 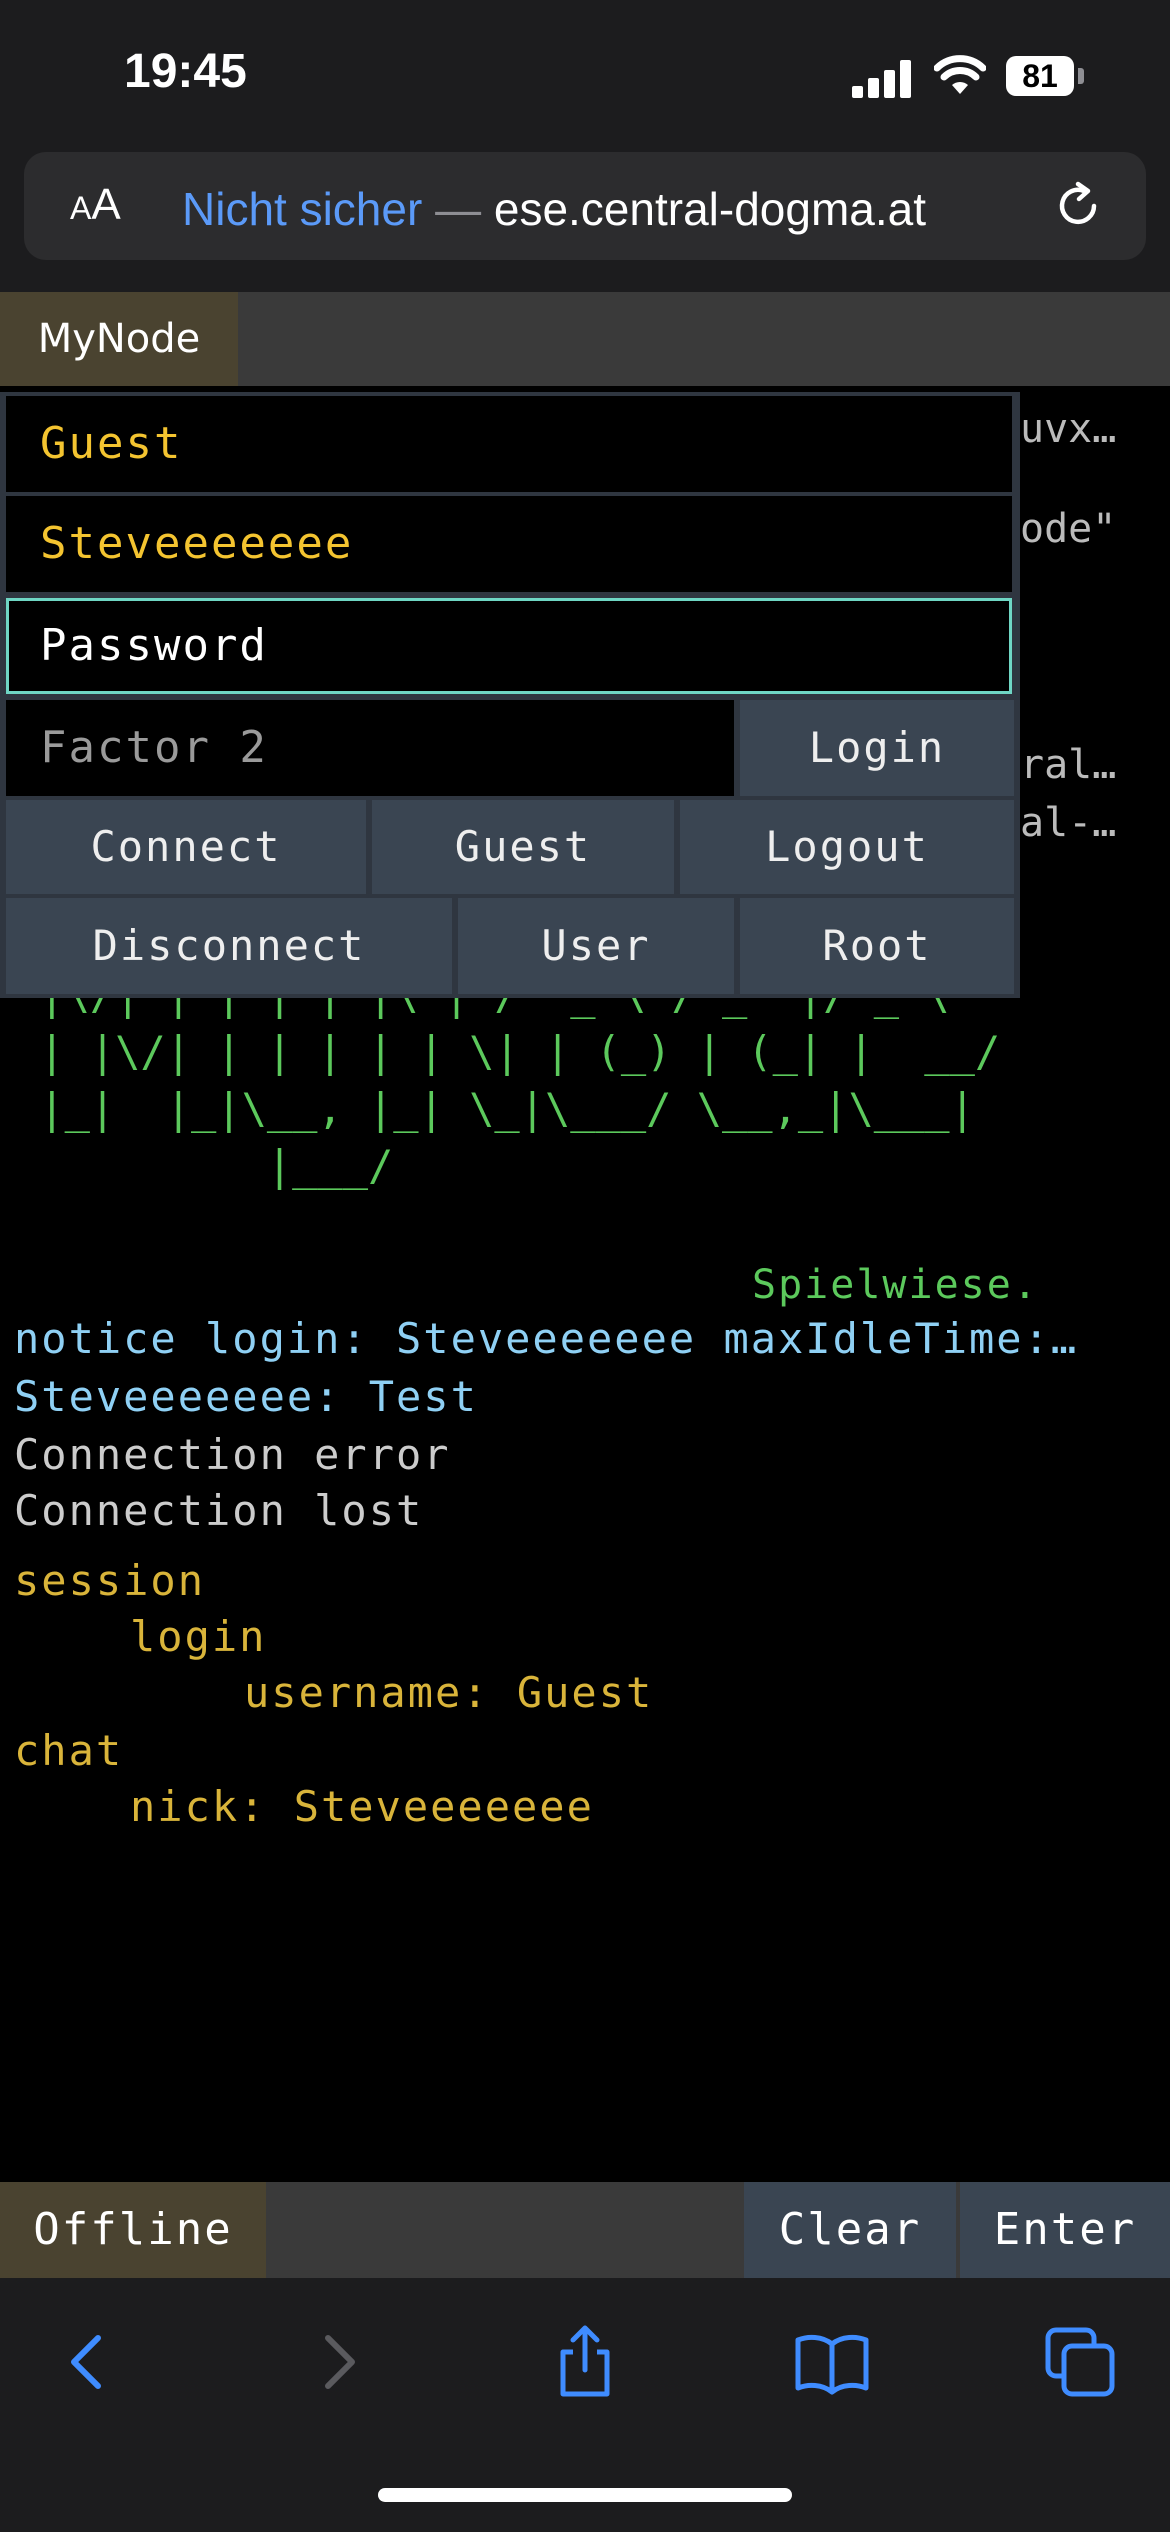 What do you see at coordinates (1078, 206) in the screenshot?
I see `reload-icon` at bounding box center [1078, 206].